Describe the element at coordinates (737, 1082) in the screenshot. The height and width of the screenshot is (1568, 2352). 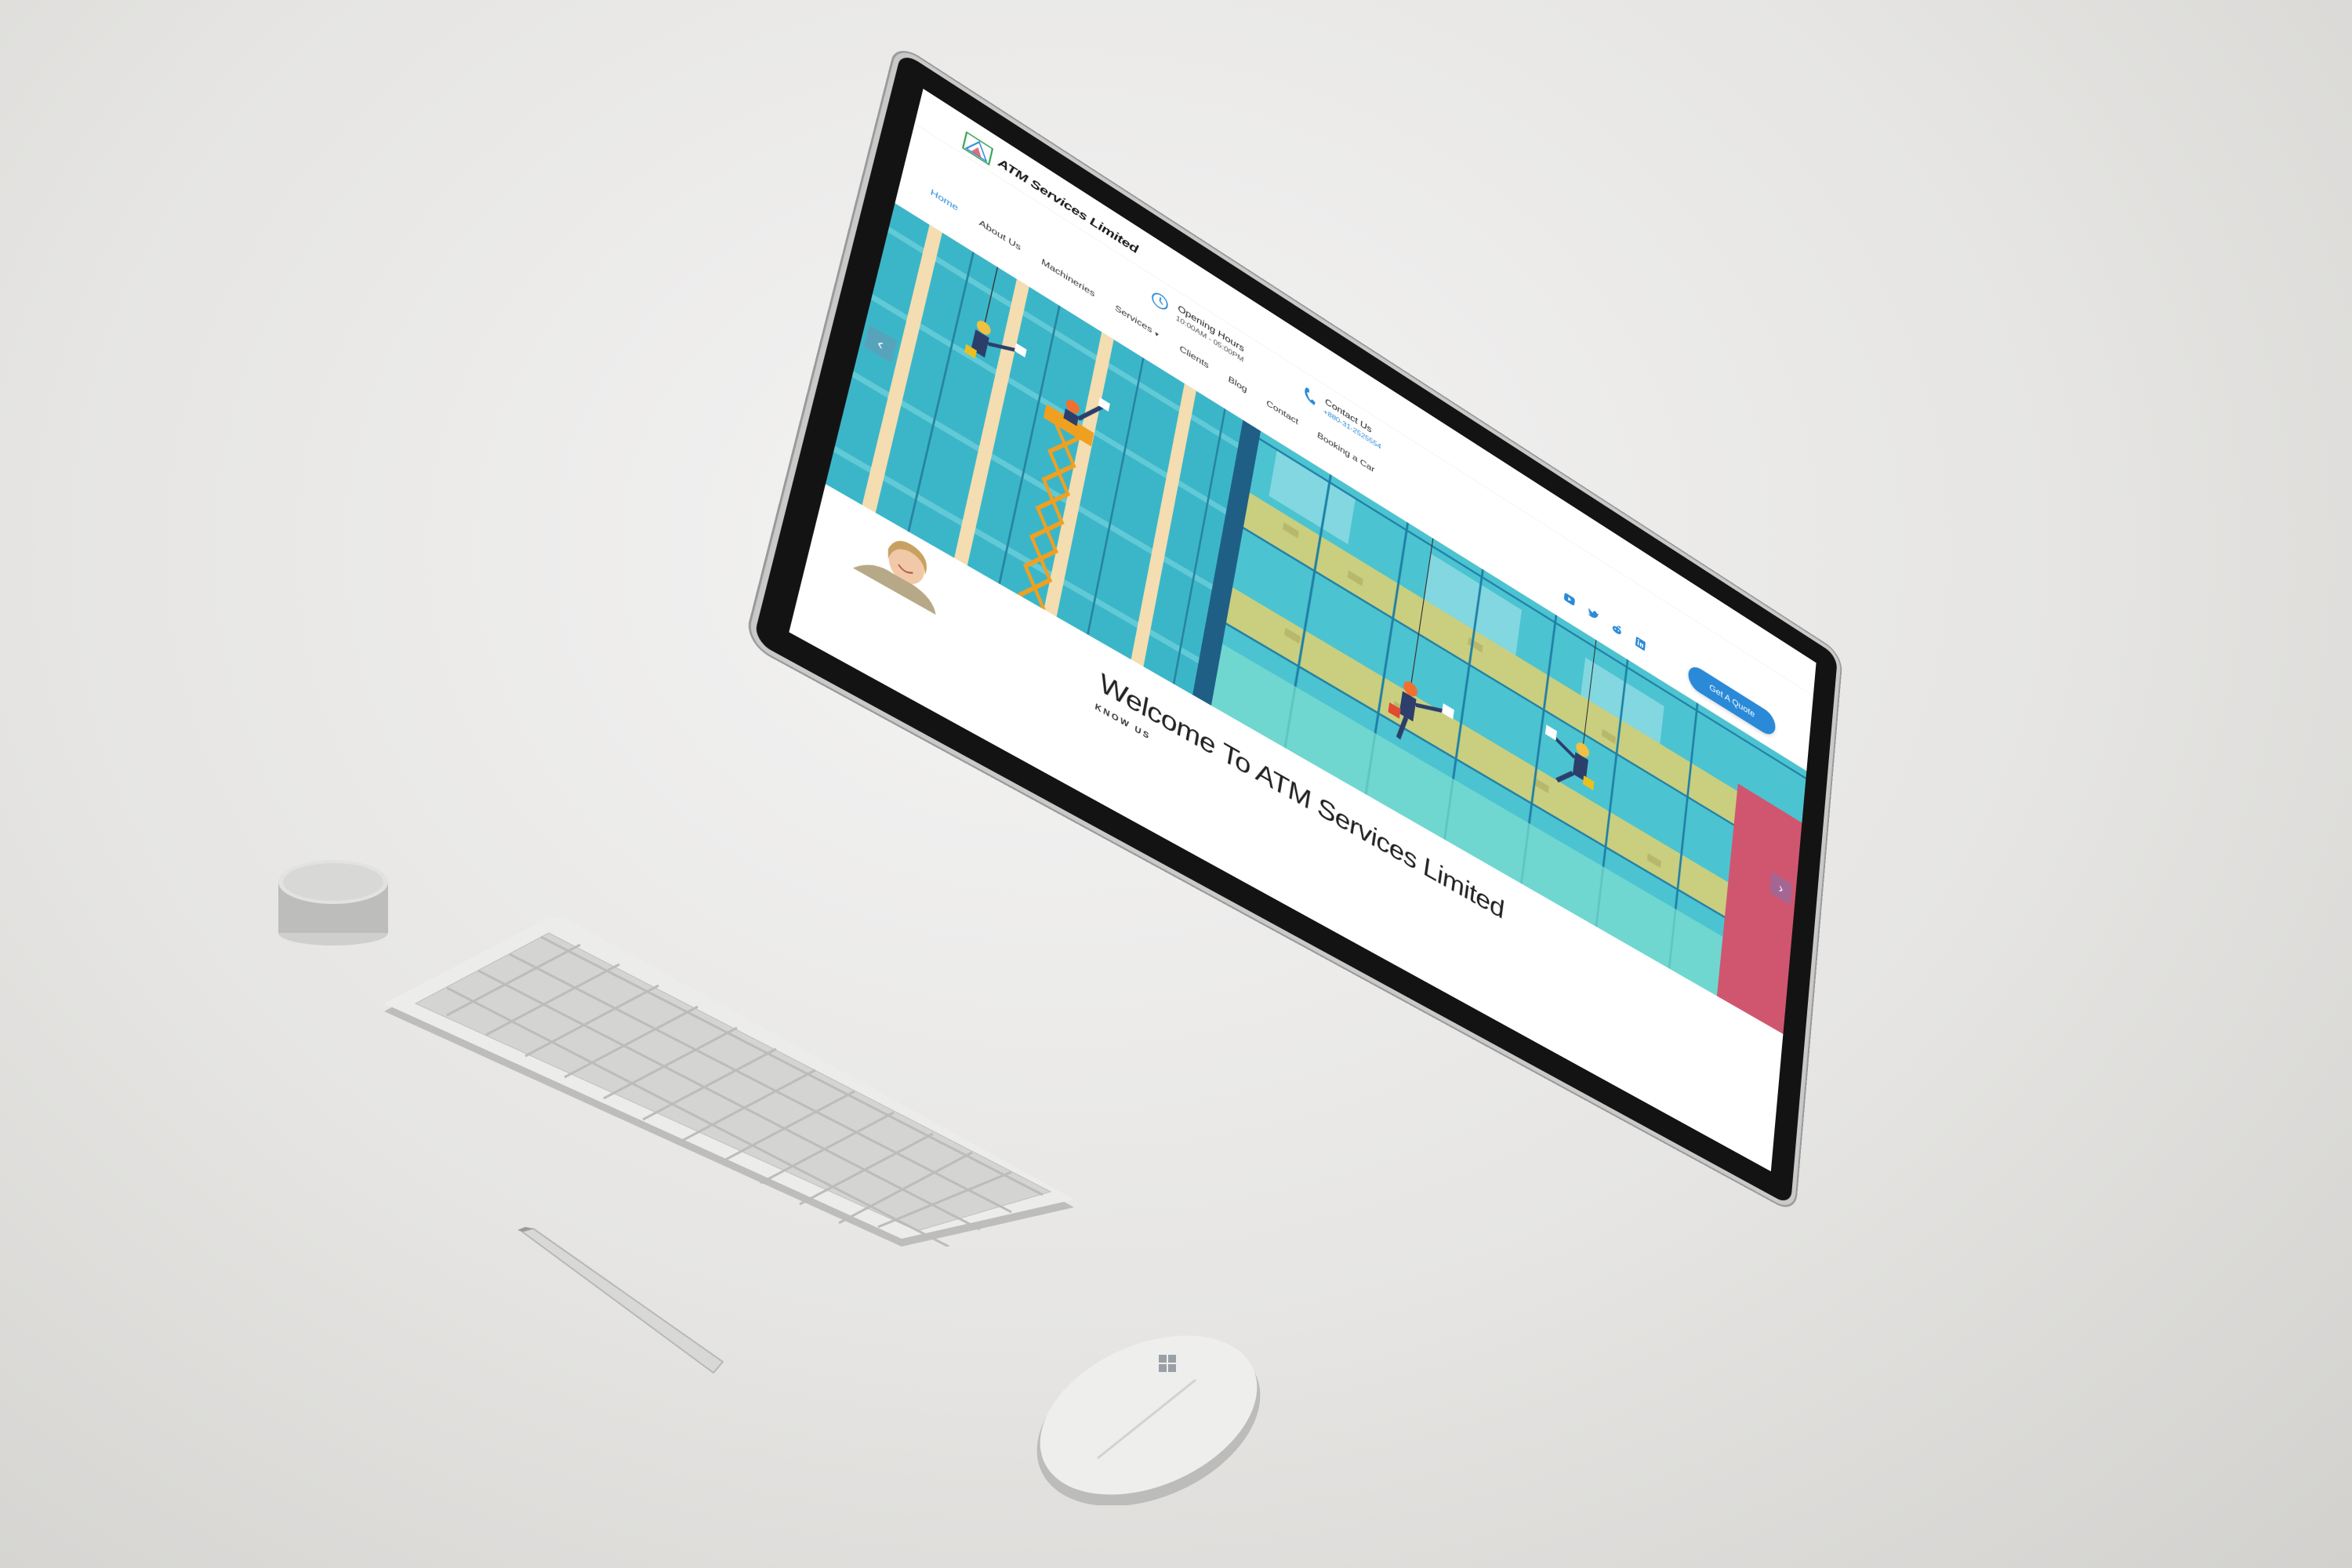
I see `keyboard` at that location.